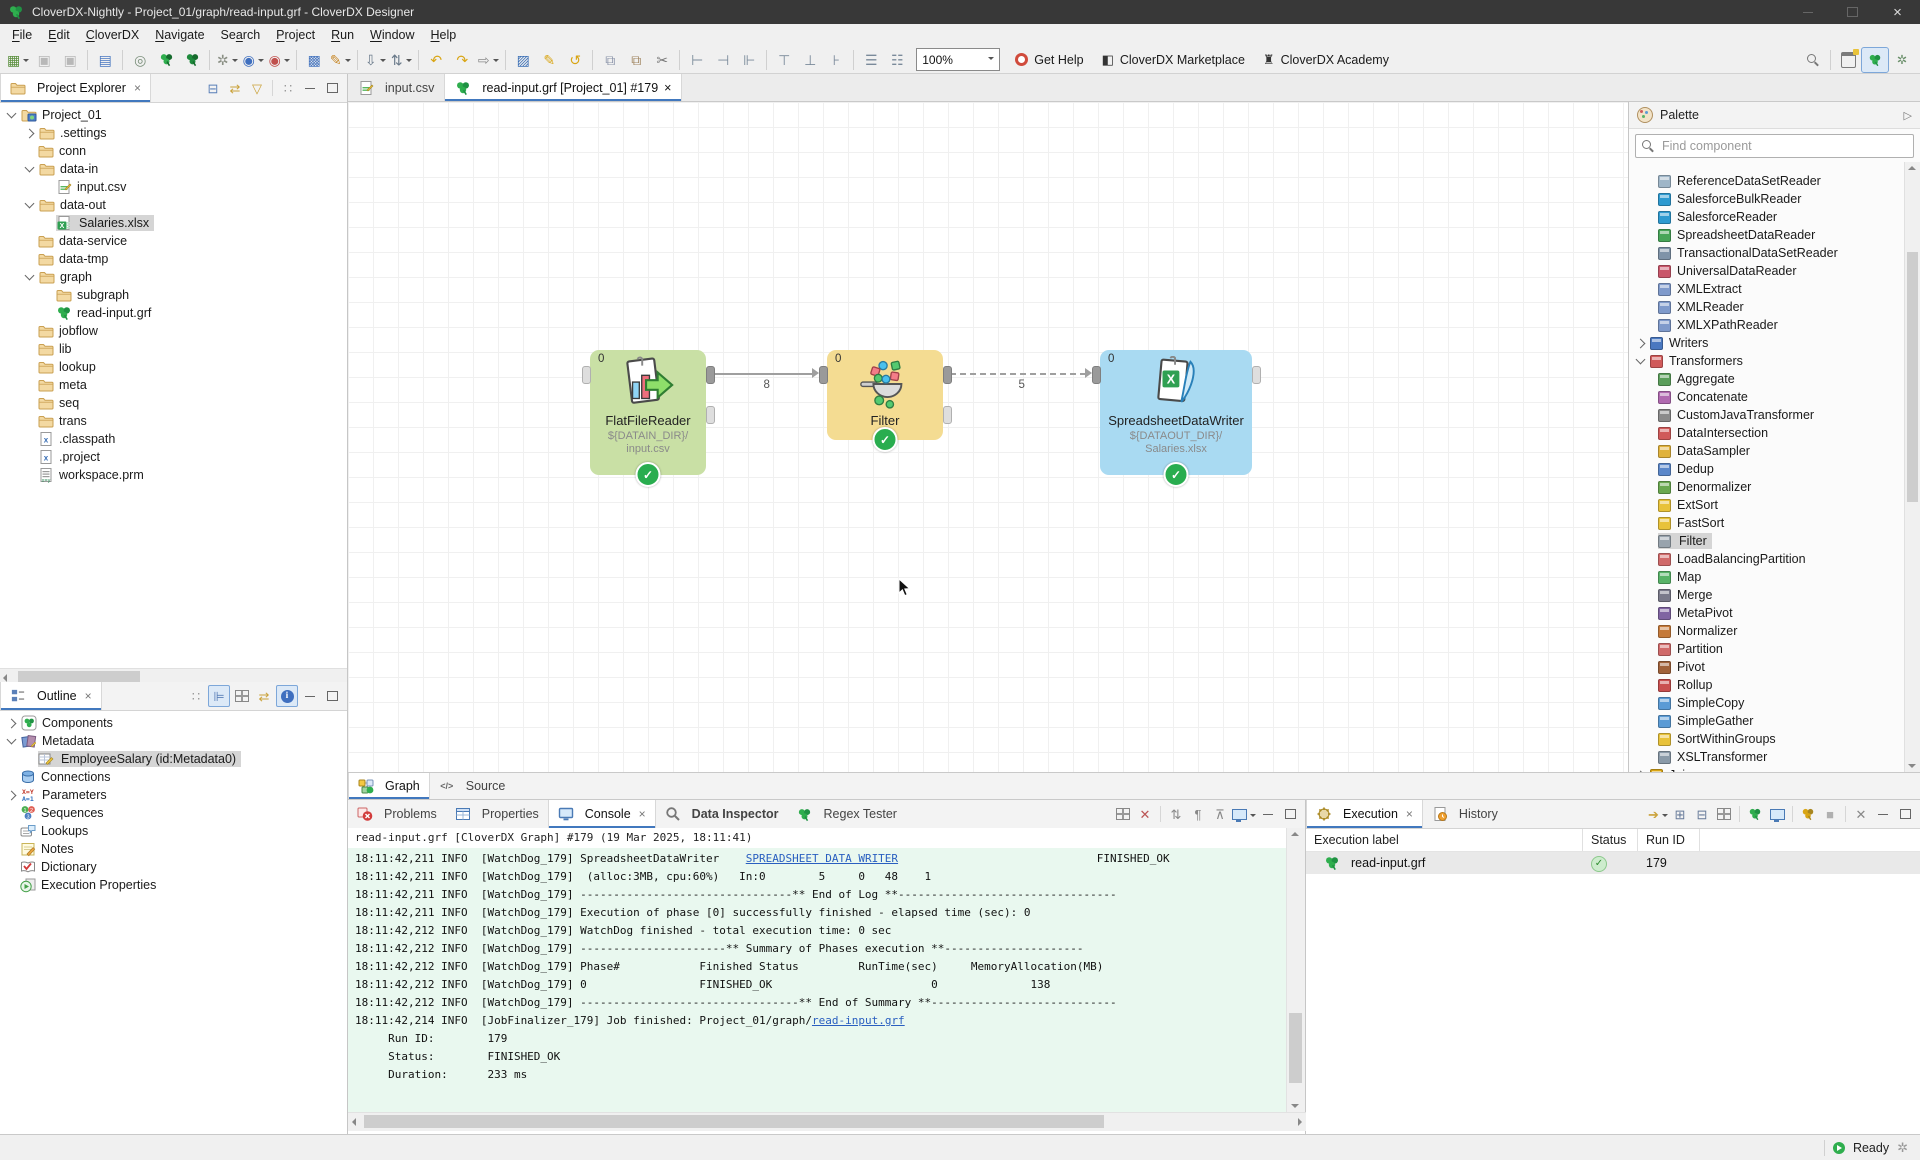  What do you see at coordinates (173, 759) in the screenshot?
I see `outline-item-employeesalary-id-metadata0-: EmployeeSalary (id:Metadata0)` at bounding box center [173, 759].